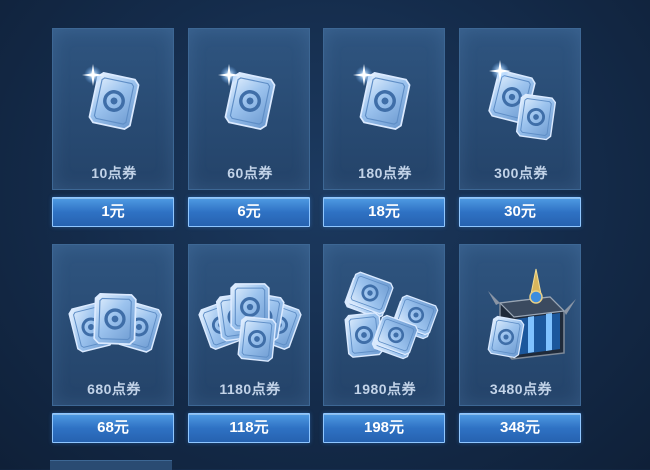  What do you see at coordinates (522, 101) in the screenshot?
I see `double-coupon-icon` at bounding box center [522, 101].